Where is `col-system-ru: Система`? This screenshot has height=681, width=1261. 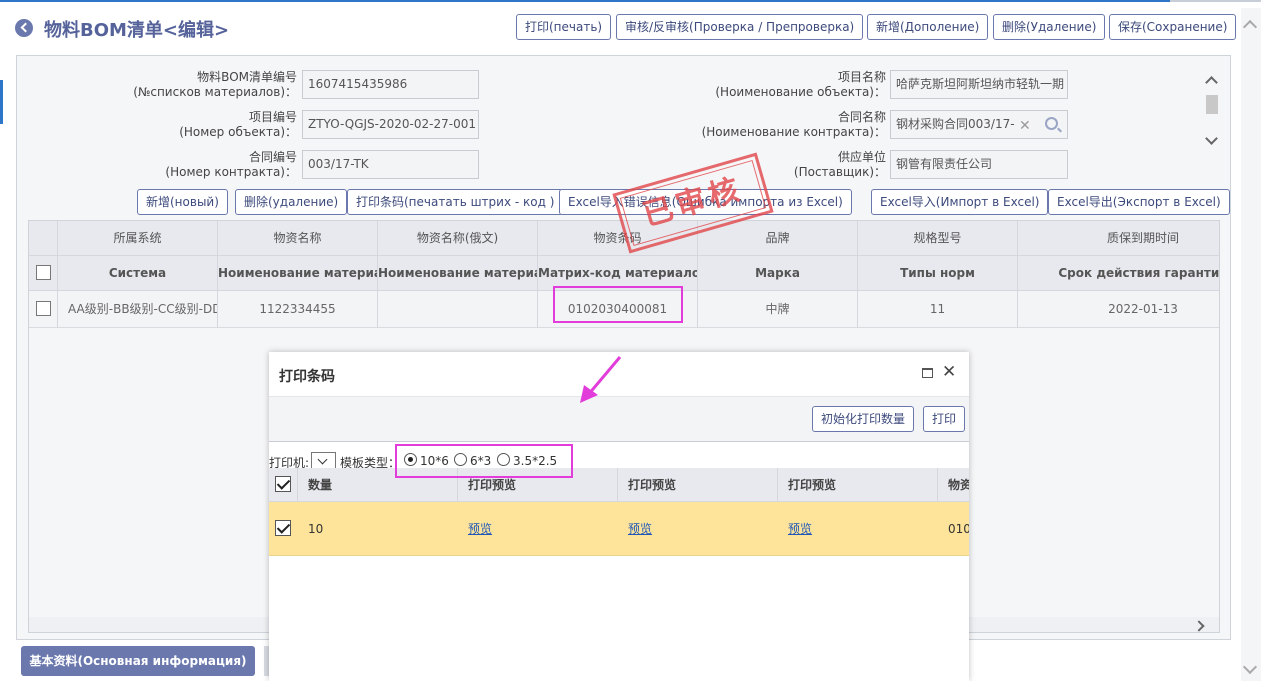 col-system-ru: Система is located at coordinates (138, 273).